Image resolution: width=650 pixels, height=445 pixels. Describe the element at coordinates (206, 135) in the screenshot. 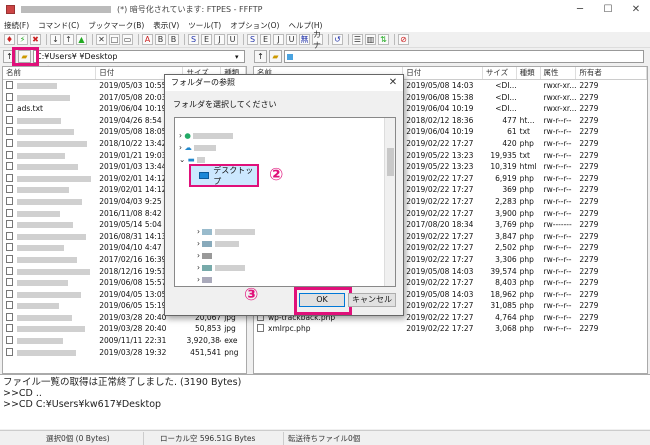

I see `tree-node: › ●` at that location.